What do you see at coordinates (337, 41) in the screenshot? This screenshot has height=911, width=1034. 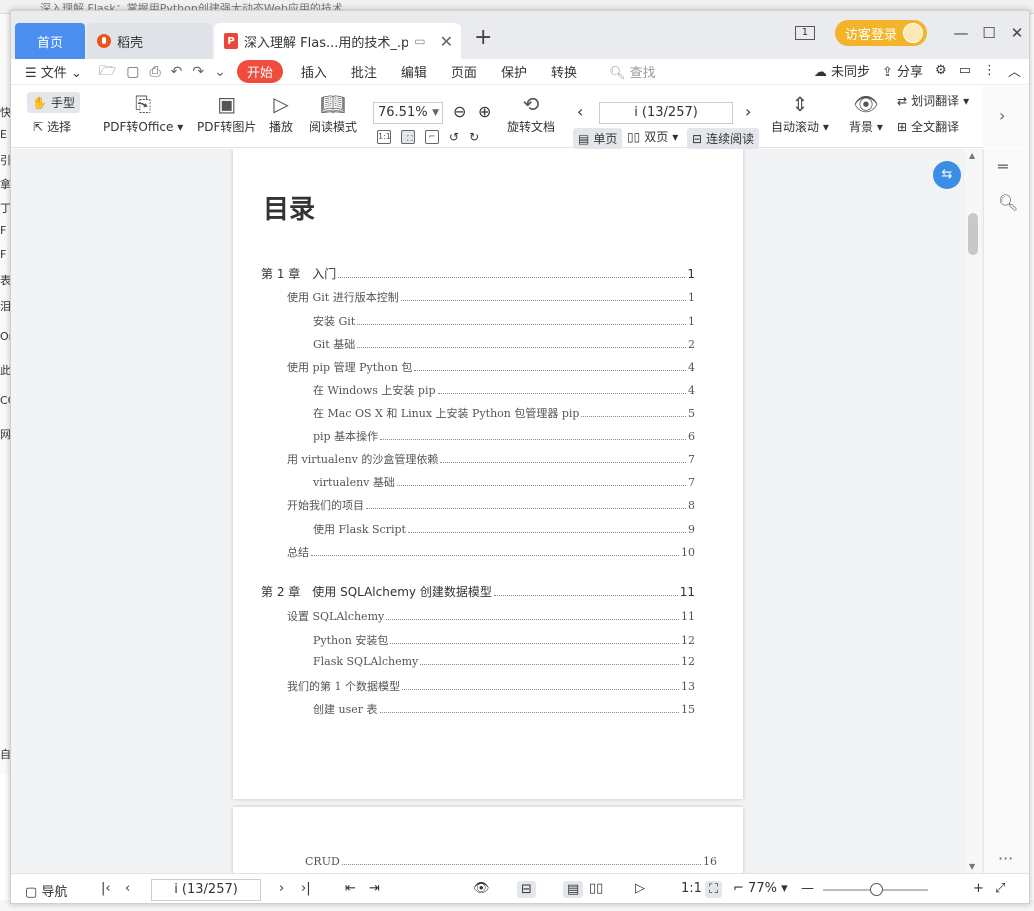 I see `tab-document: P 深入理解 Flas...用的技术_.pdf ▭ ✕` at bounding box center [337, 41].